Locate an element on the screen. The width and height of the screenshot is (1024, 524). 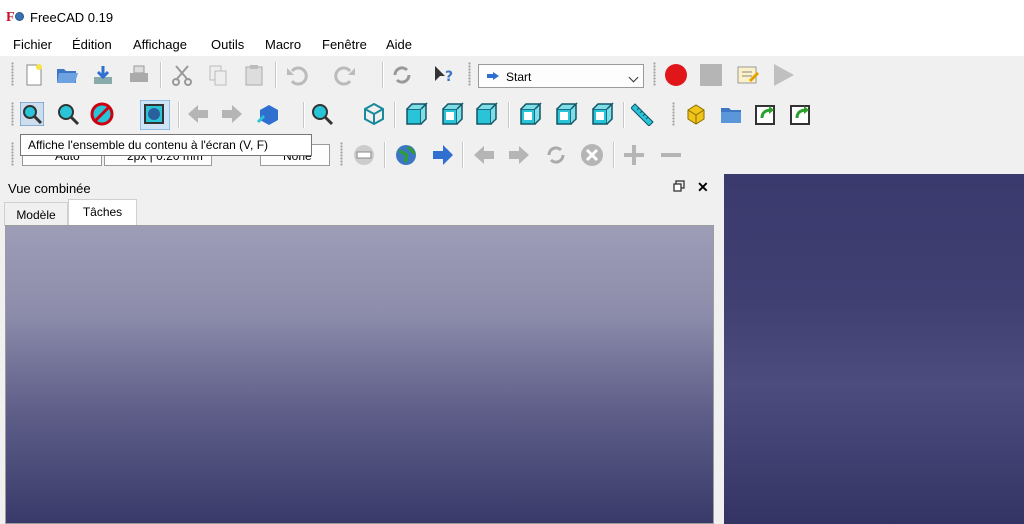
new-document-icon is located at coordinates (34, 75).